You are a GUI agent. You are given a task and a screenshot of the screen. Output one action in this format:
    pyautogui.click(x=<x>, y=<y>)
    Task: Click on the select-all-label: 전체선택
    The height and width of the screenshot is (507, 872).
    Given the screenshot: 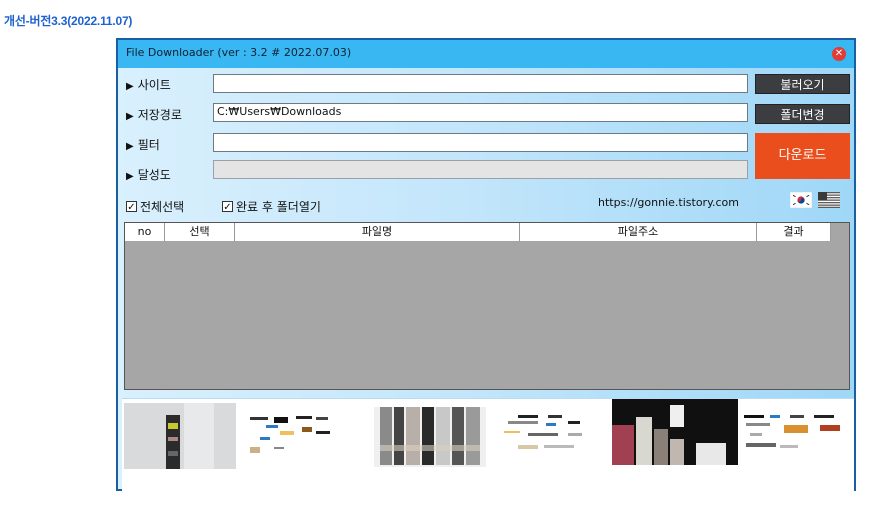 What is the action you would take?
    pyautogui.click(x=162, y=207)
    